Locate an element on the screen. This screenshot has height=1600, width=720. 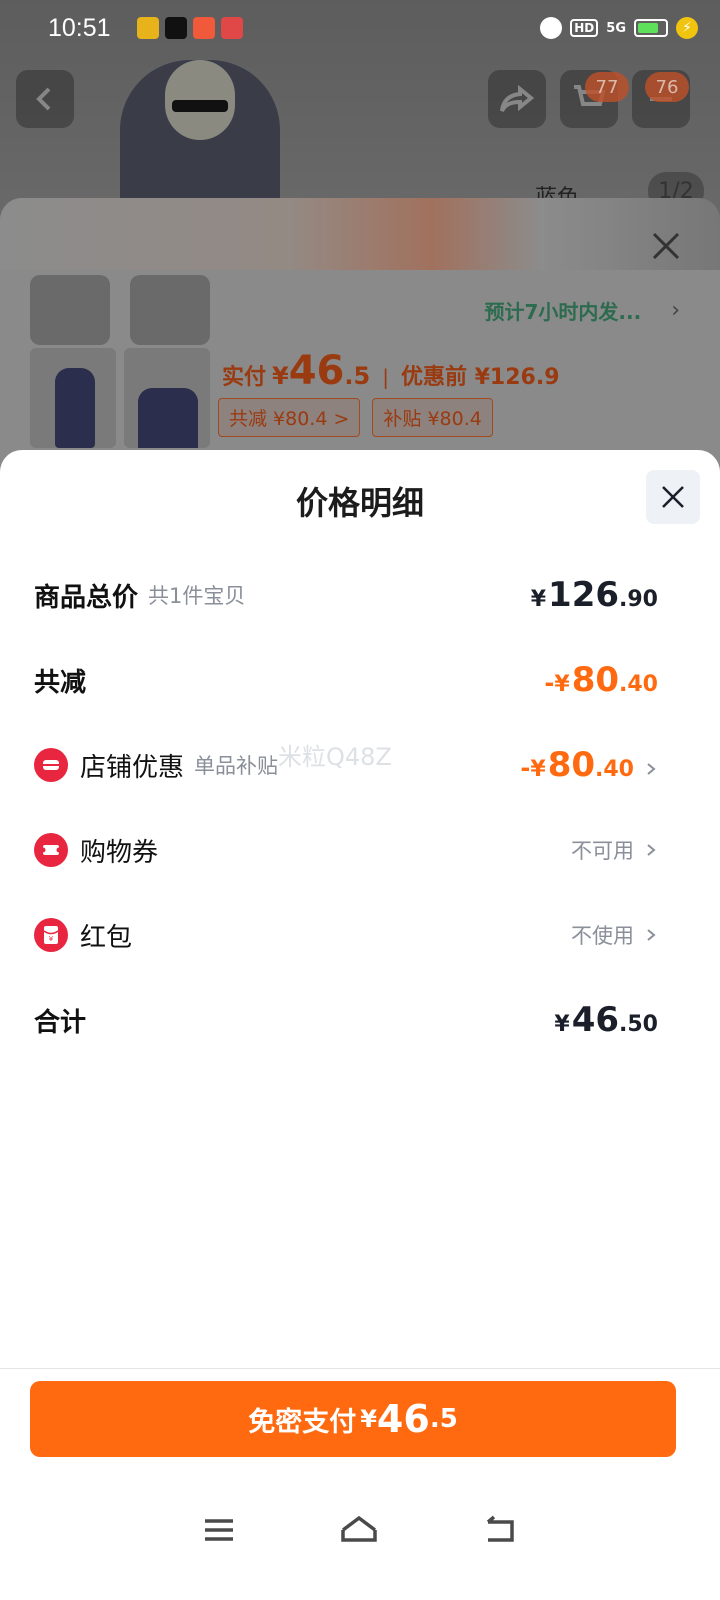
total-reduction-row: 共减 - ¥ 80 .40 is located at coordinates (346, 680).